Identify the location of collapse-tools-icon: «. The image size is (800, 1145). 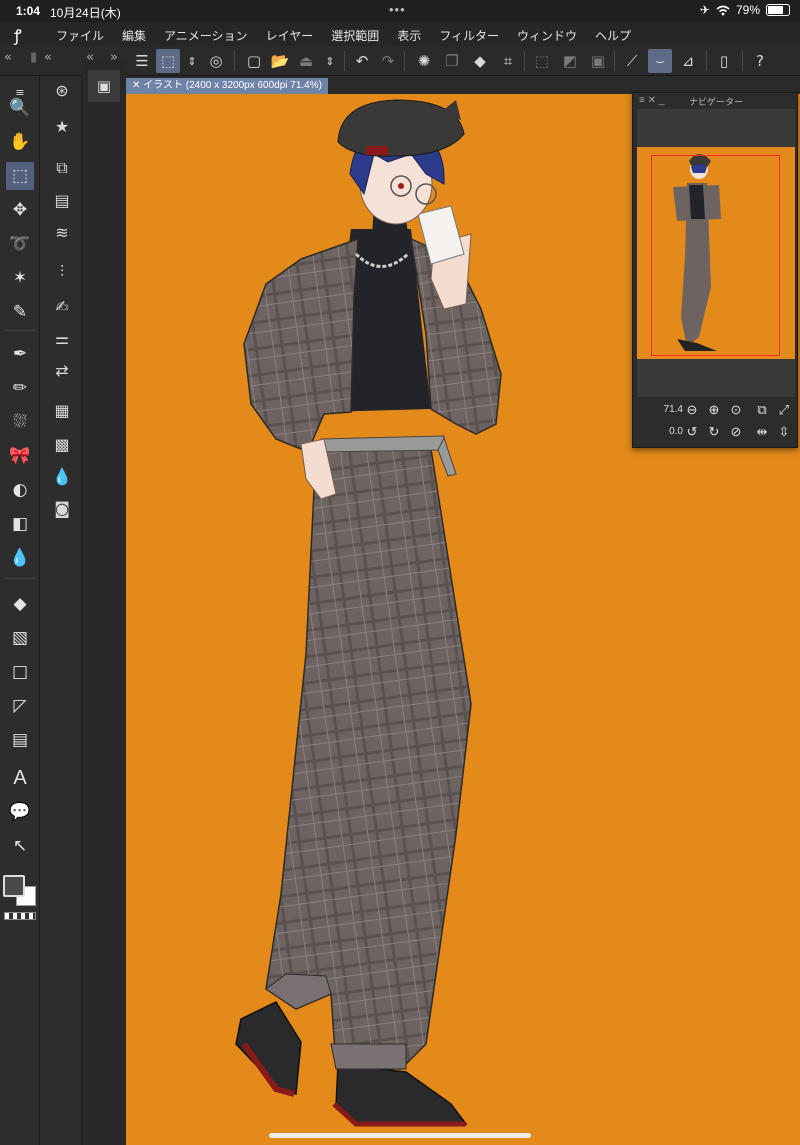
(8, 57).